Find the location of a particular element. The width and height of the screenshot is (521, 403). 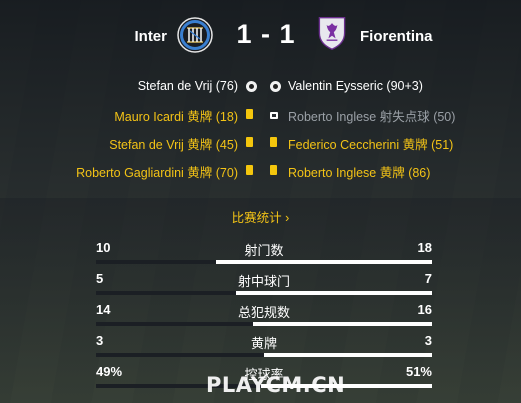

away-stat-value: 51% is located at coordinates (418, 371).